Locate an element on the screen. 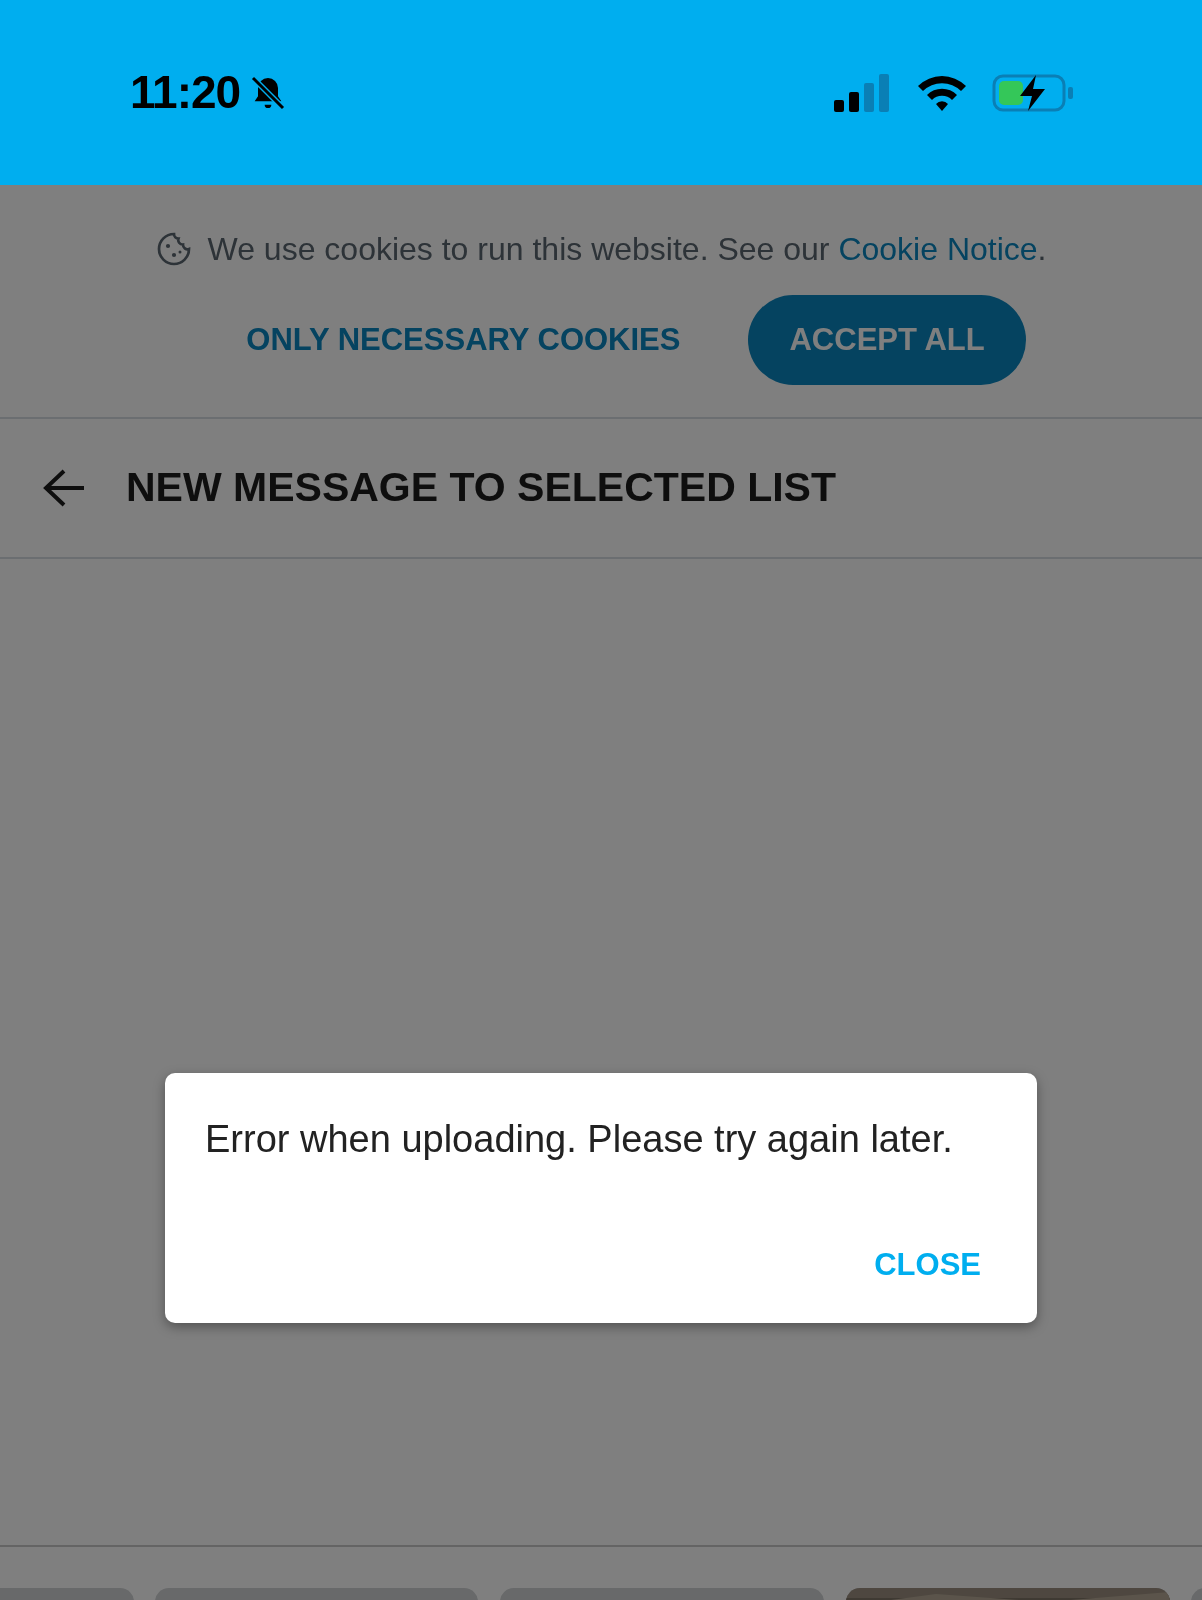  battery-charging-icon is located at coordinates (1033, 92).